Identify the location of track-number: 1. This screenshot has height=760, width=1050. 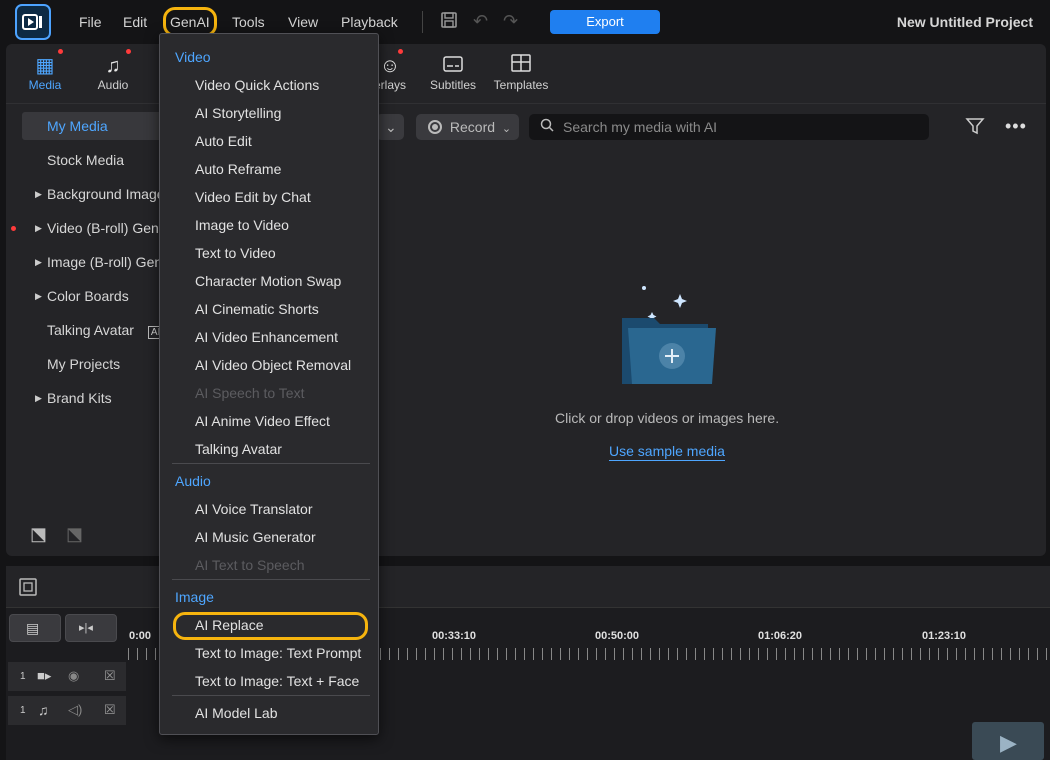
(23, 676).